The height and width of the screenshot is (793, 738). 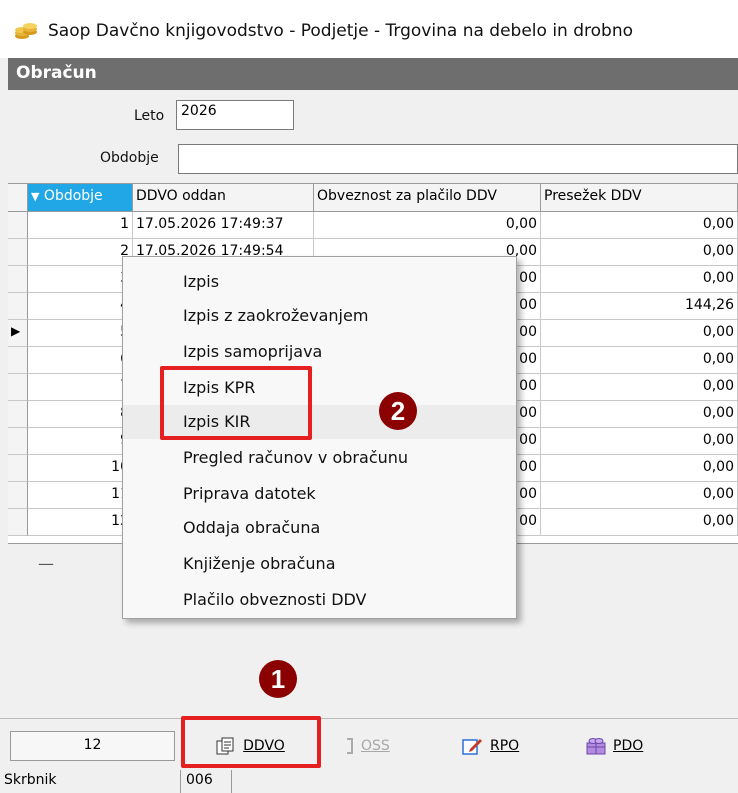 I want to click on highlight-kpr-kir, so click(x=236, y=403).